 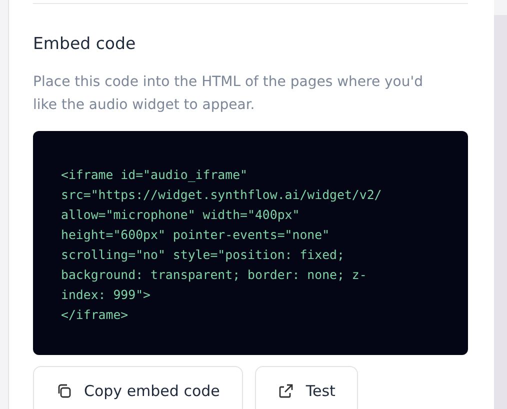 What do you see at coordinates (85, 44) in the screenshot?
I see `section-title: Embed code` at bounding box center [85, 44].